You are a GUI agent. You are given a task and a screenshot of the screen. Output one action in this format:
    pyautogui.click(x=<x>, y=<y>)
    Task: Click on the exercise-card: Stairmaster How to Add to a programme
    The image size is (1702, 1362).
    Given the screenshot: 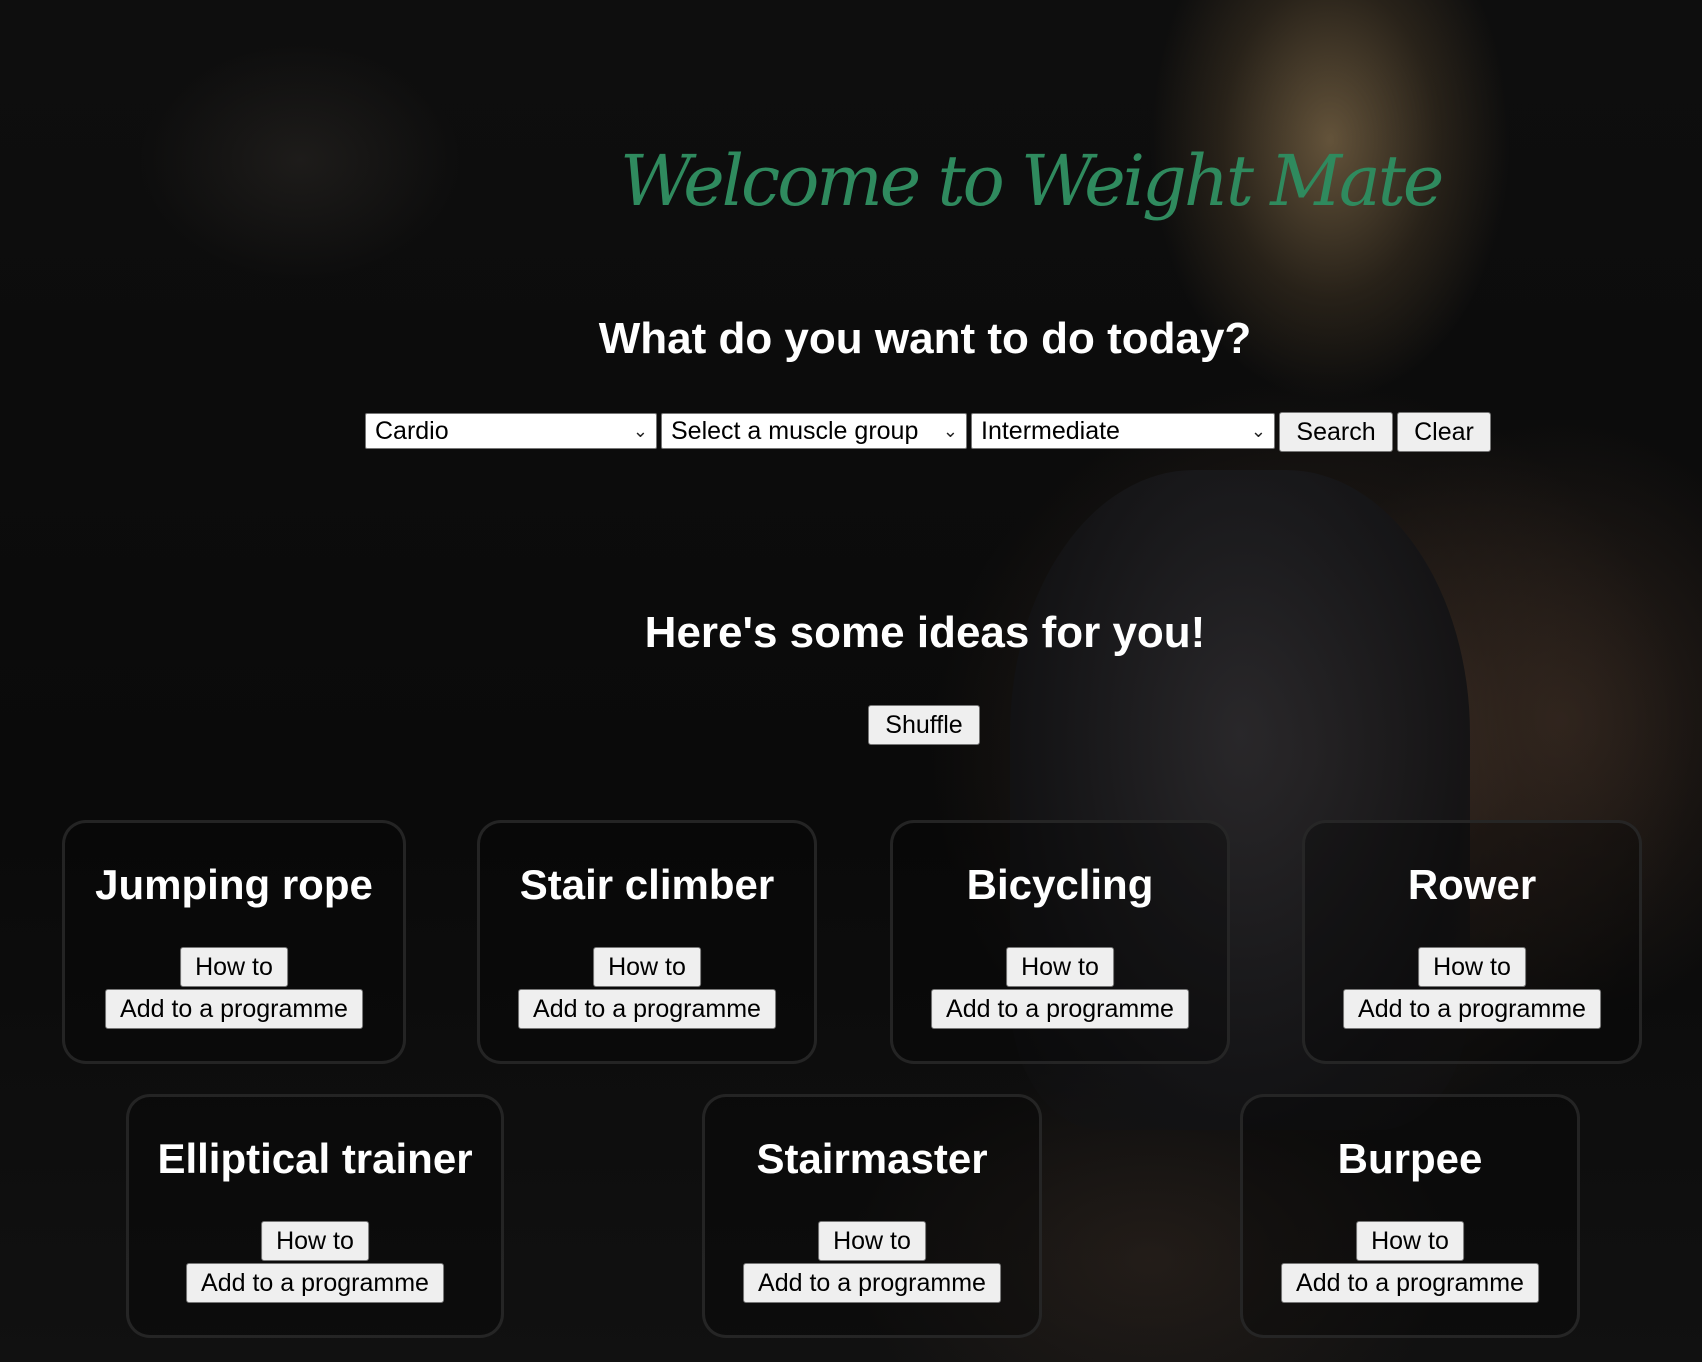 What is the action you would take?
    pyautogui.click(x=872, y=1216)
    